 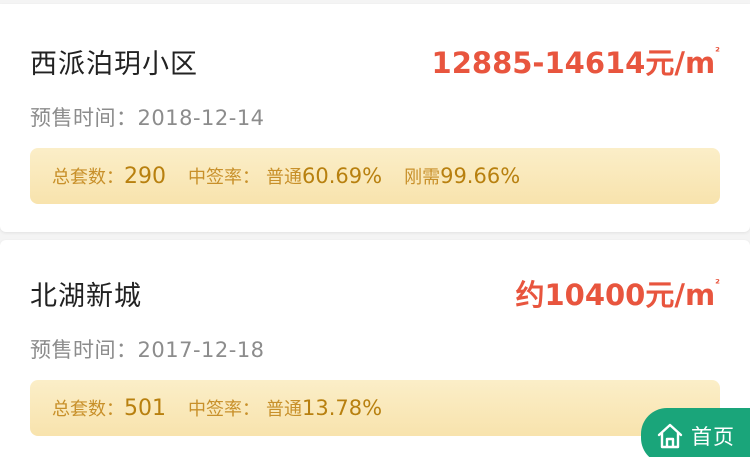 What do you see at coordinates (342, 176) in the screenshot?
I see `normal-rate: 60.69%` at bounding box center [342, 176].